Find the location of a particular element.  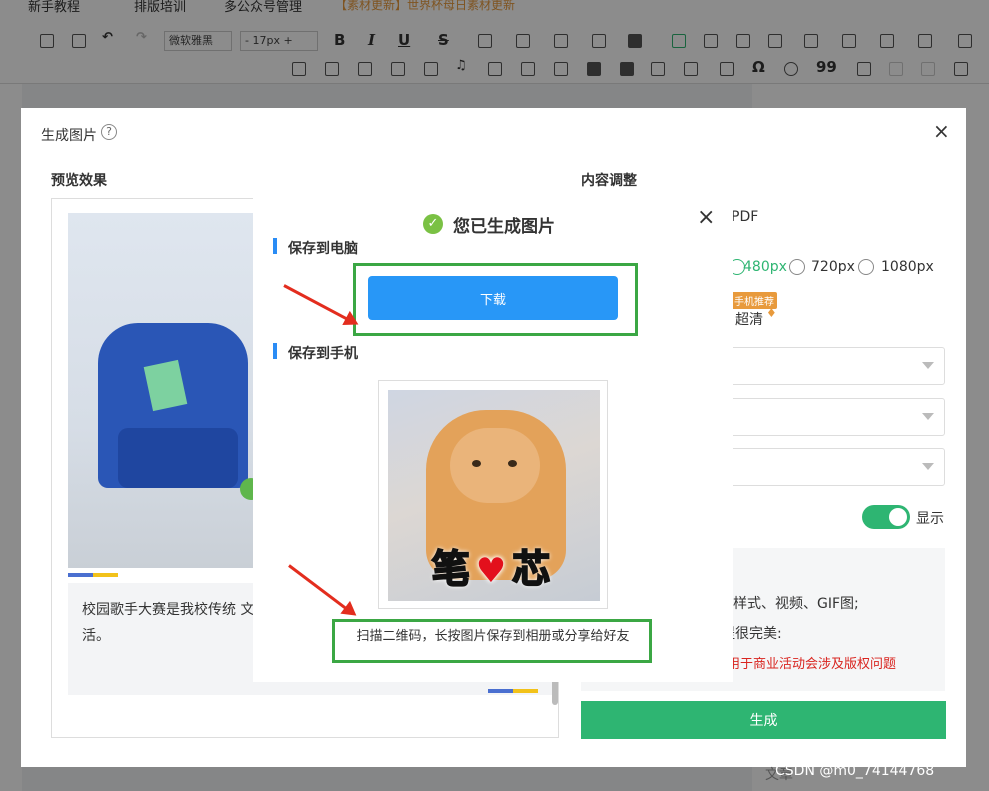

popup-close-icon: × is located at coordinates (706, 218).